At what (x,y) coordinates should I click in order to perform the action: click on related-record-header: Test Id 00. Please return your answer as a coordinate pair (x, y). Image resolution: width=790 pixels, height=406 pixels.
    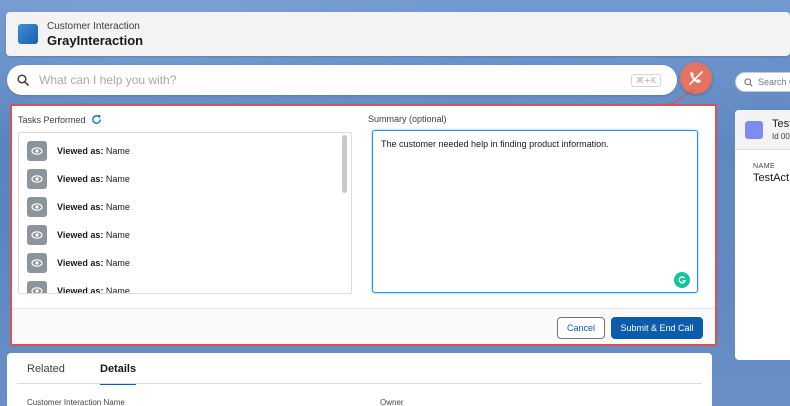
    Looking at the image, I should click on (762, 130).